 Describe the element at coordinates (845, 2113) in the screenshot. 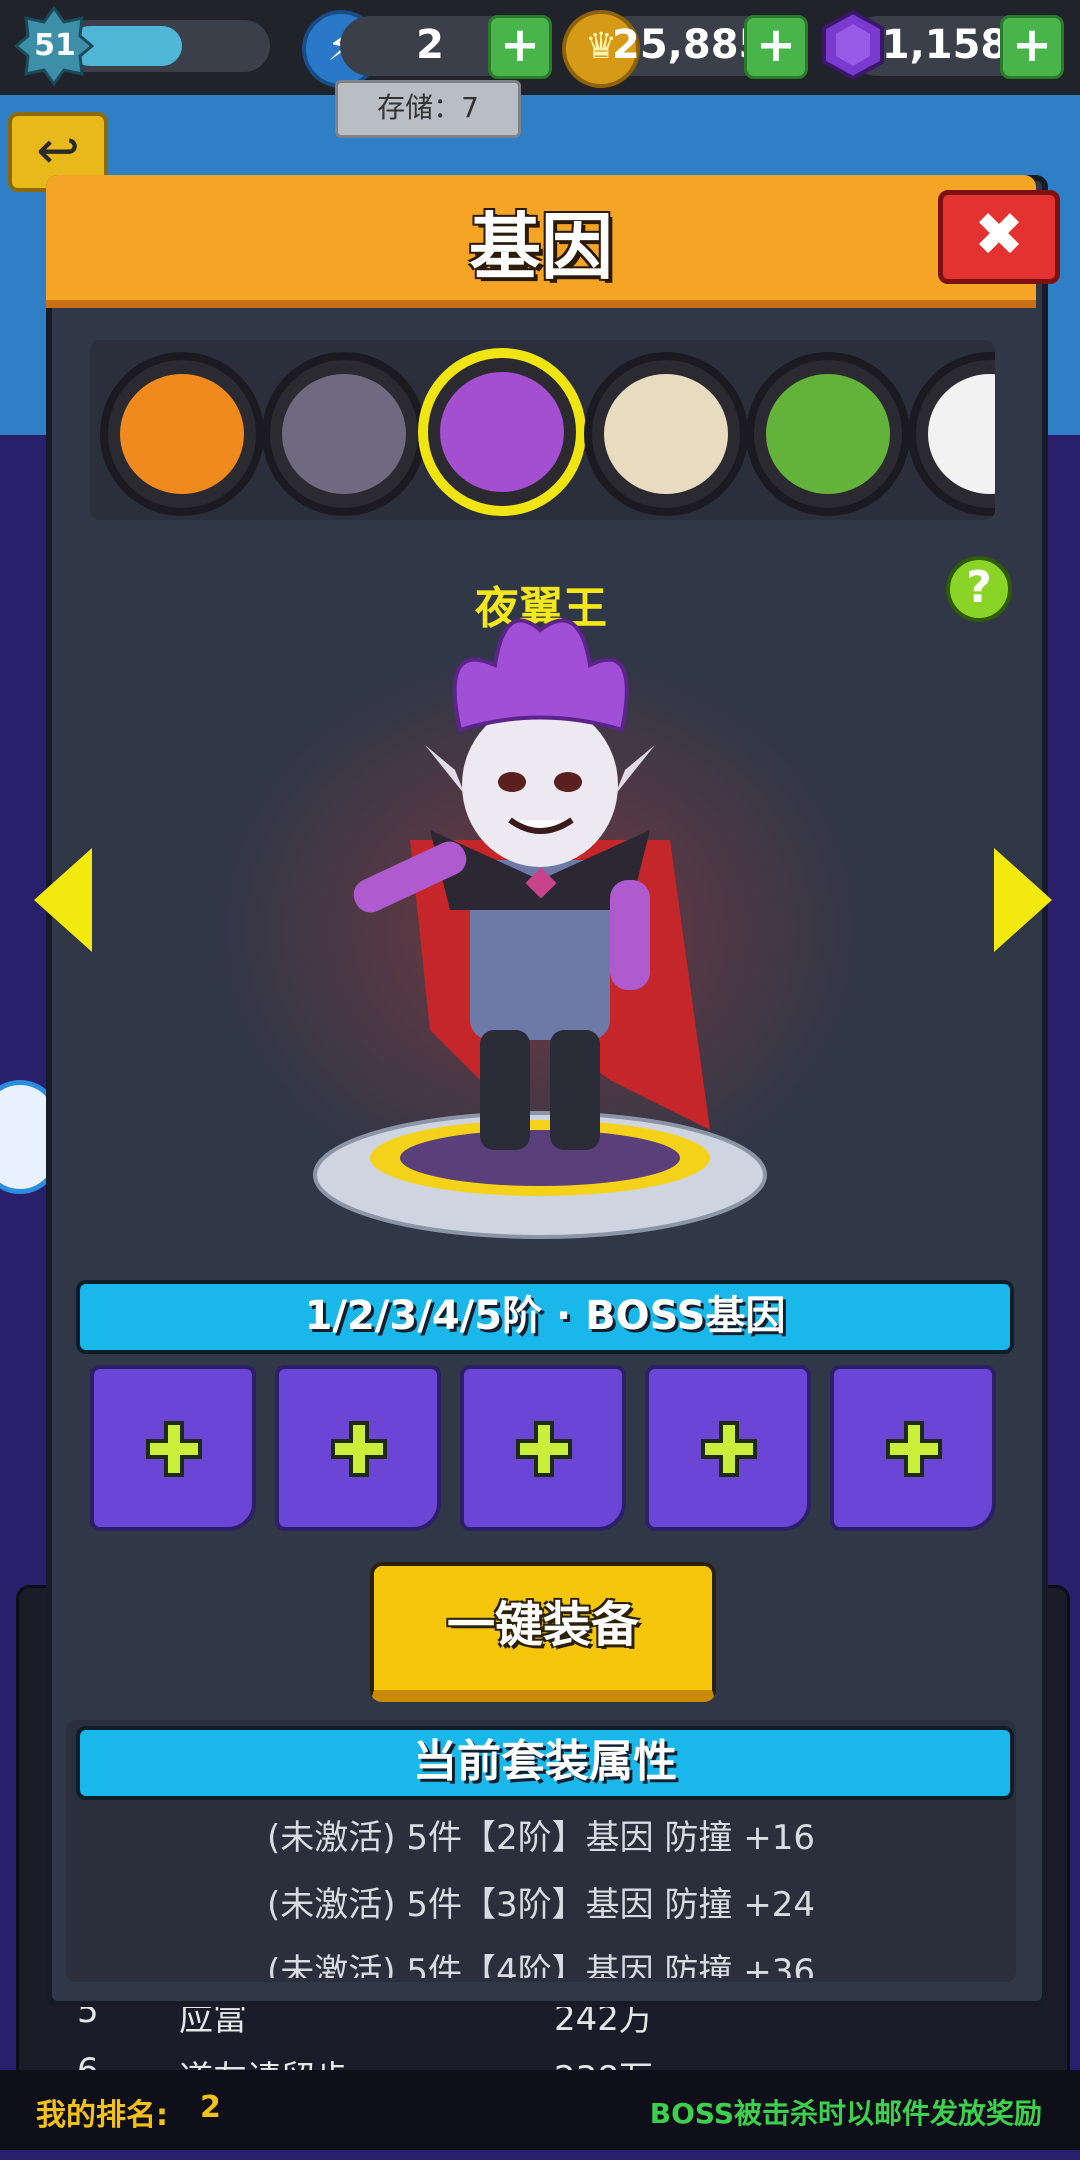

I see `reward-note: BOSS被击杀时以邮件发放奖励` at that location.